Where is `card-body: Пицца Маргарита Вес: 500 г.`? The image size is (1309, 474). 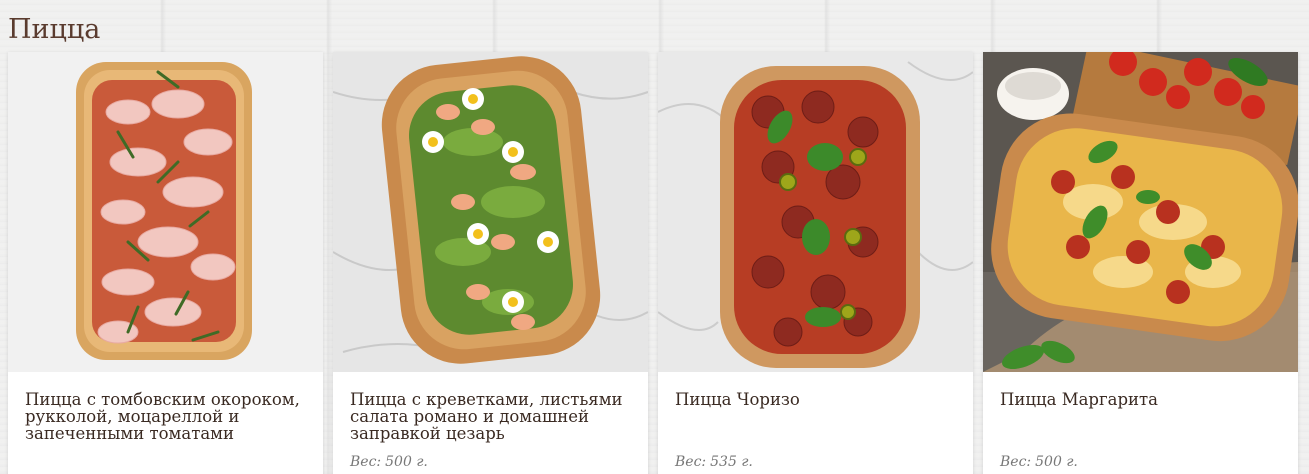
card-body: Пицца Маргарита Вес: 500 г. is located at coordinates (1140, 423).